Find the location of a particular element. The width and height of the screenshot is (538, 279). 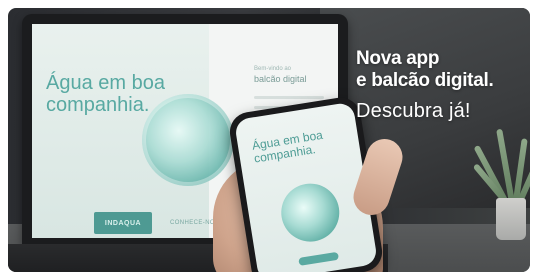

promo-copy: Nova app e balcão digital. Descubra já! is located at coordinates (443, 85).